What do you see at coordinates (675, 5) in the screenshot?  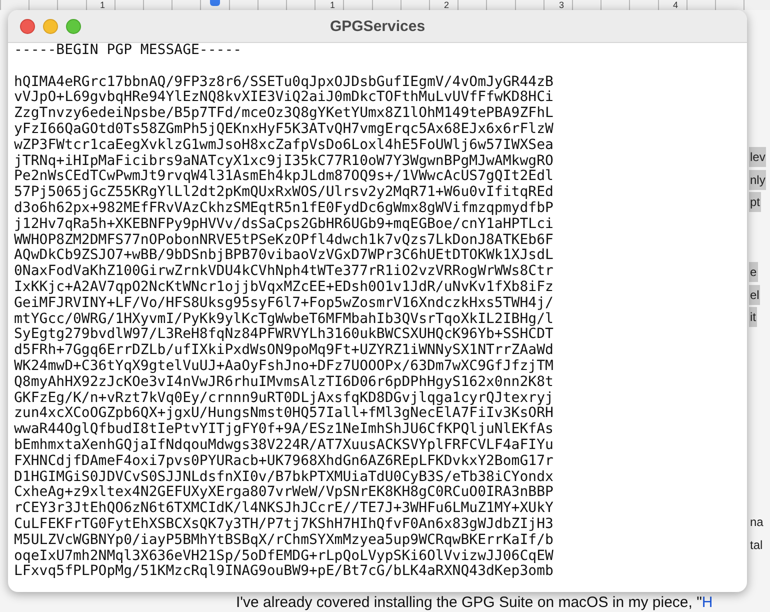 I see `ruler-number: 4` at bounding box center [675, 5].